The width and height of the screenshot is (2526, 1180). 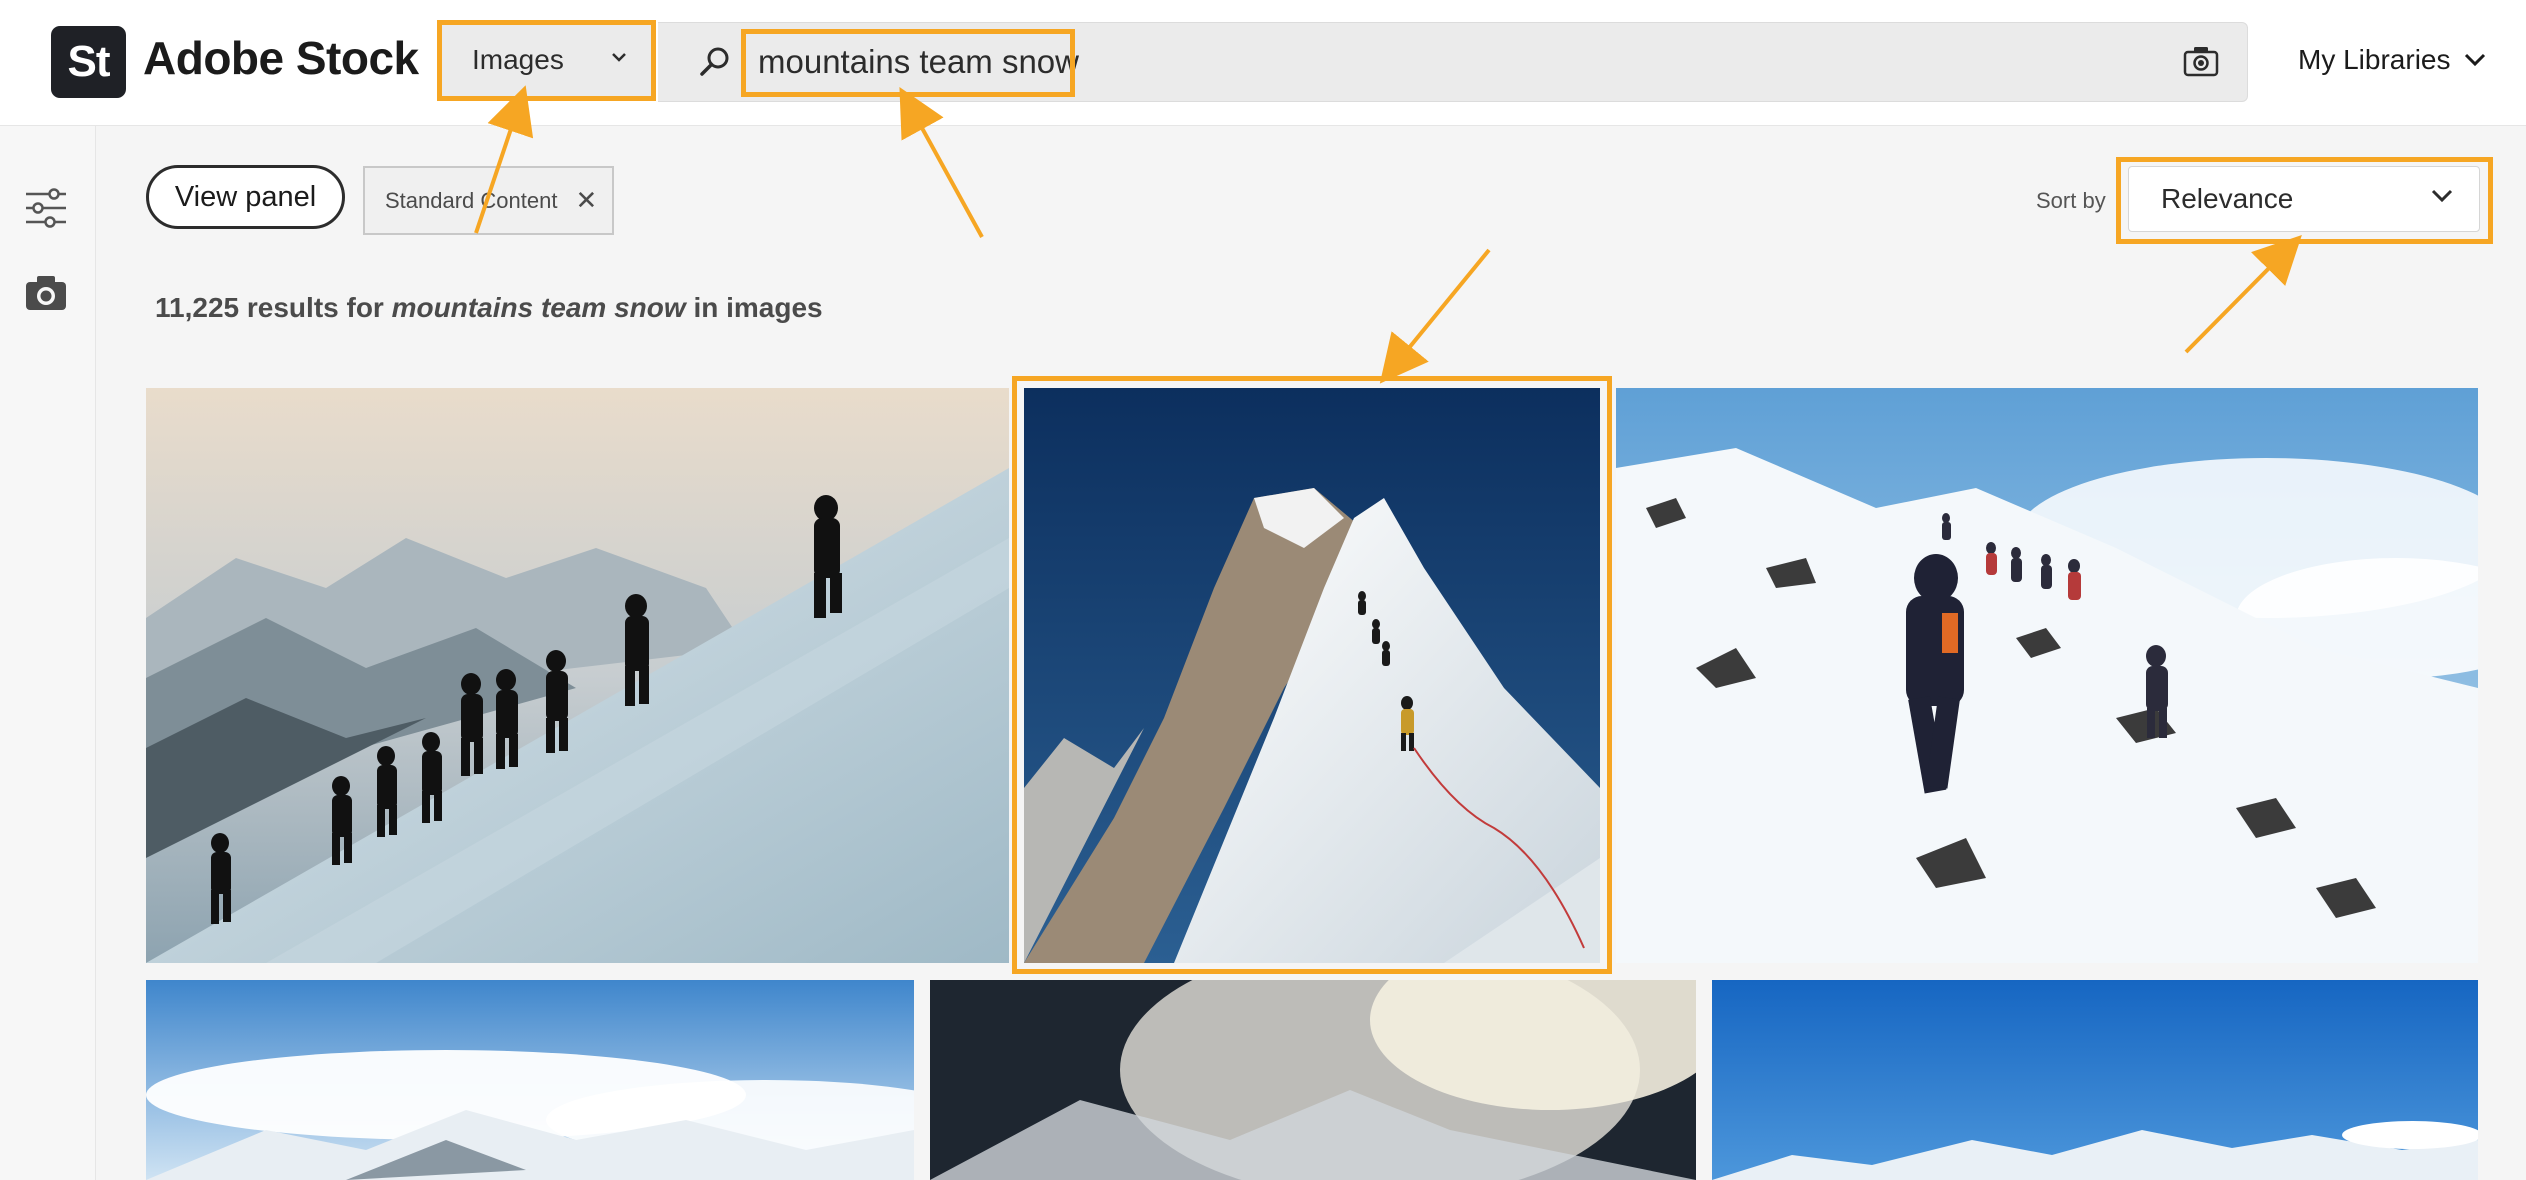 I want to click on asset-type-selected: Images, so click(x=518, y=59).